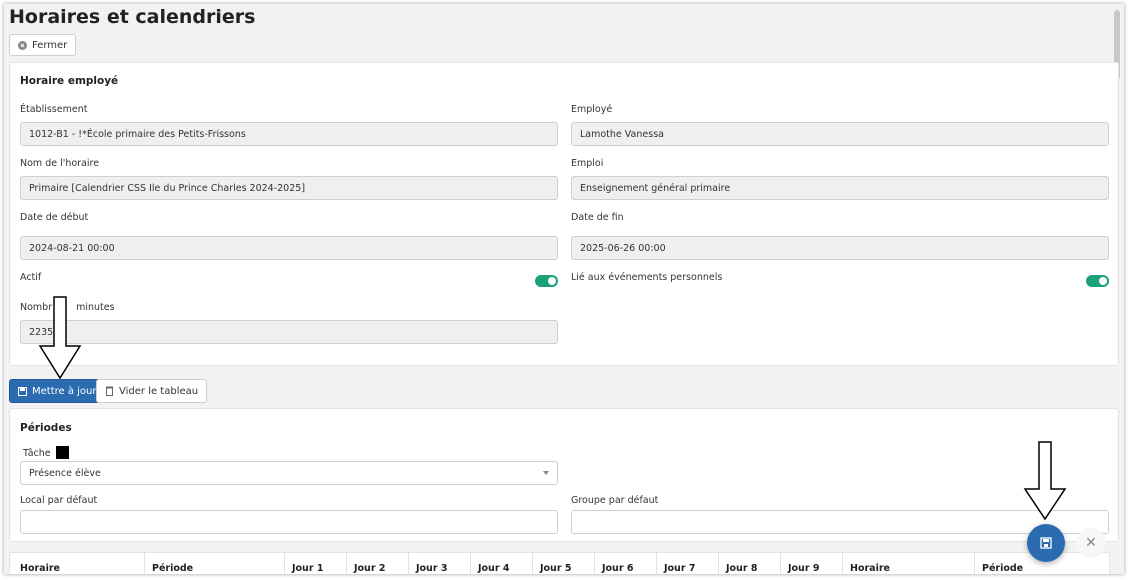 Image resolution: width=1133 pixels, height=580 pixels. I want to click on color-swatch, so click(62, 452).